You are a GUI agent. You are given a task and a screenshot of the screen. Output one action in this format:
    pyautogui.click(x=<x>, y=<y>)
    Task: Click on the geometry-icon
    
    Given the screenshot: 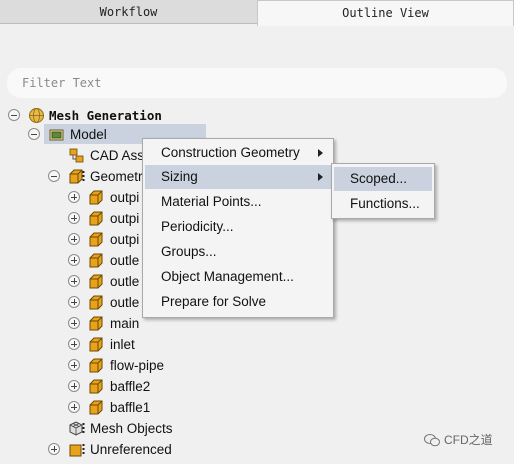 What is the action you would take?
    pyautogui.click(x=77, y=176)
    